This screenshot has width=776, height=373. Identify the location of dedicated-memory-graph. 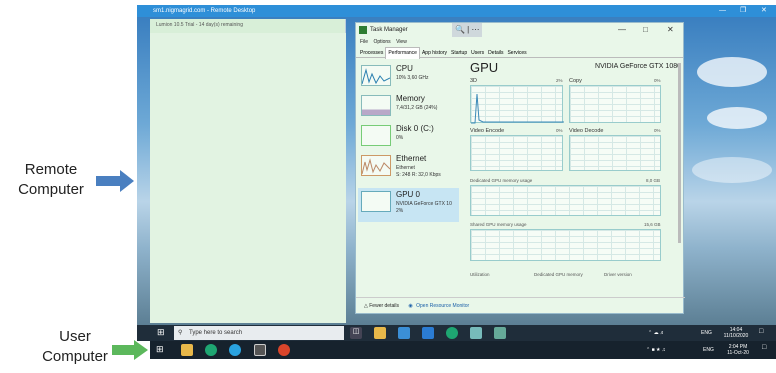
(565, 200).